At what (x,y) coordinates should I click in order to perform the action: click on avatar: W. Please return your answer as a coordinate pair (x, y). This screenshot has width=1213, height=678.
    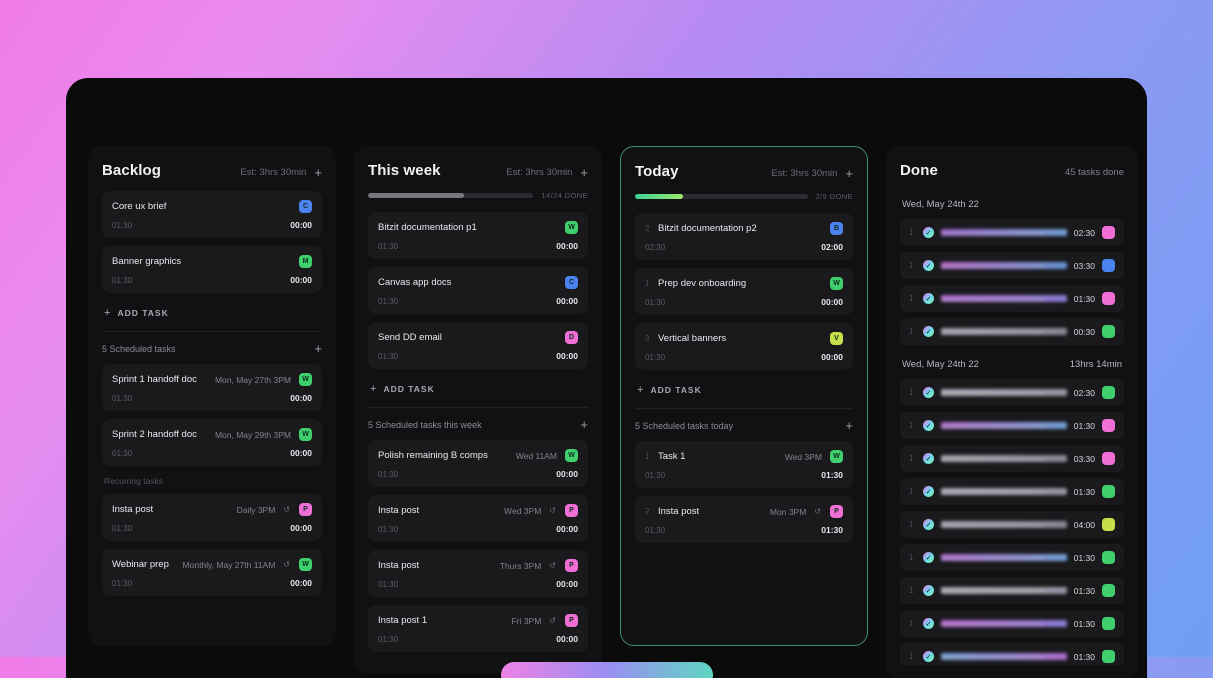
    Looking at the image, I should click on (571, 227).